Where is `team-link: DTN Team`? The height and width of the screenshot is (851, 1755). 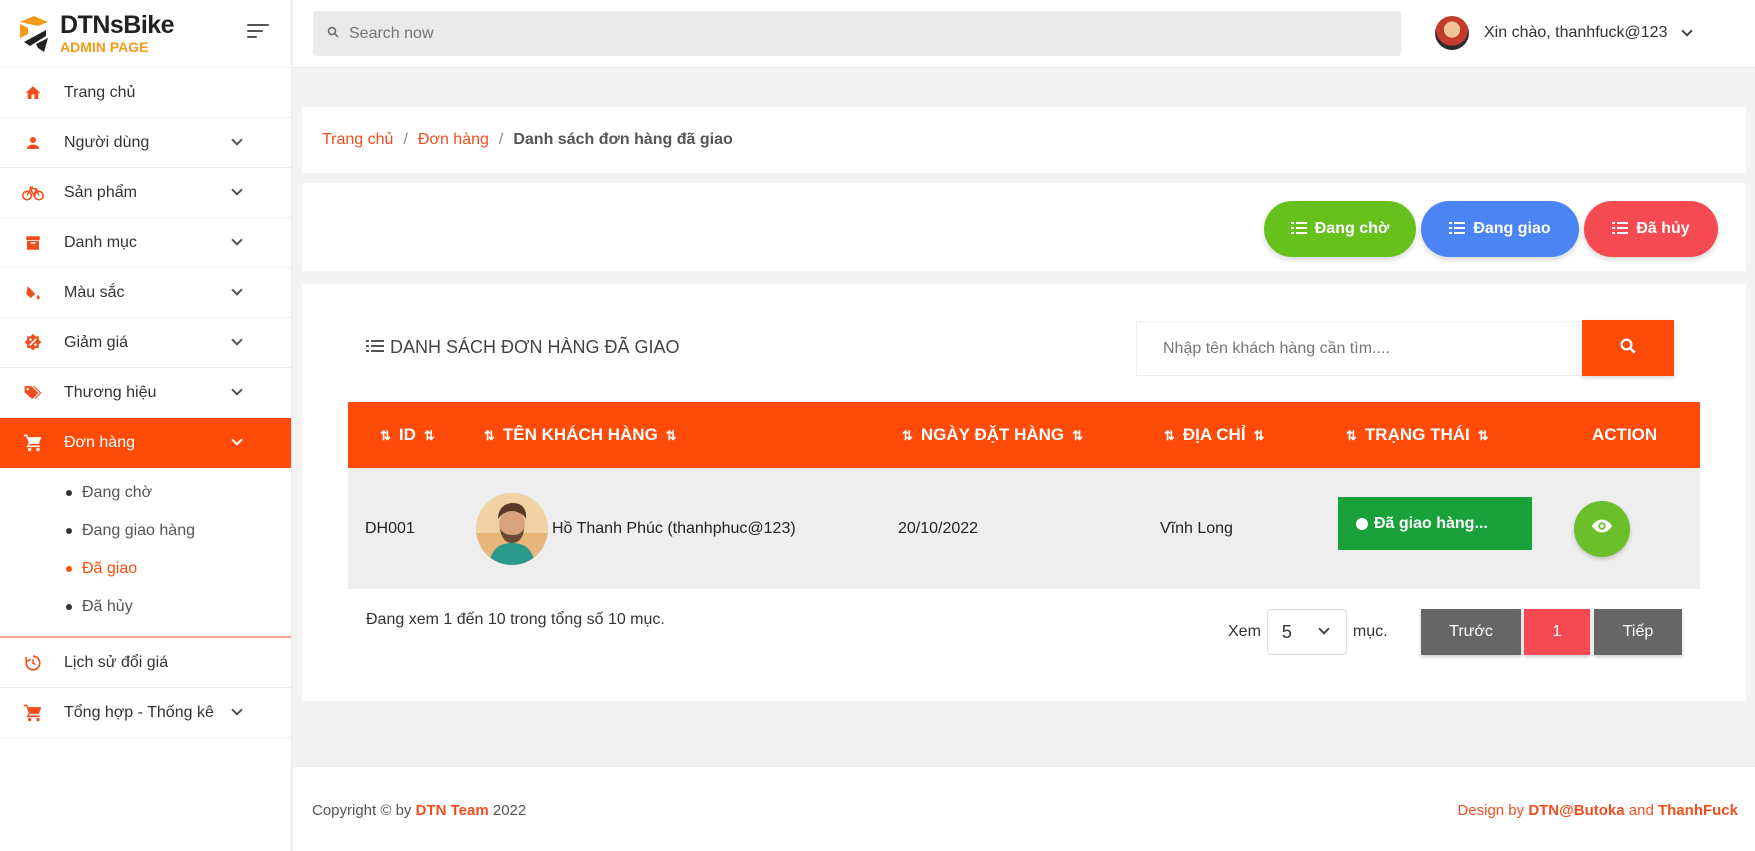 team-link: DTN Team is located at coordinates (452, 810).